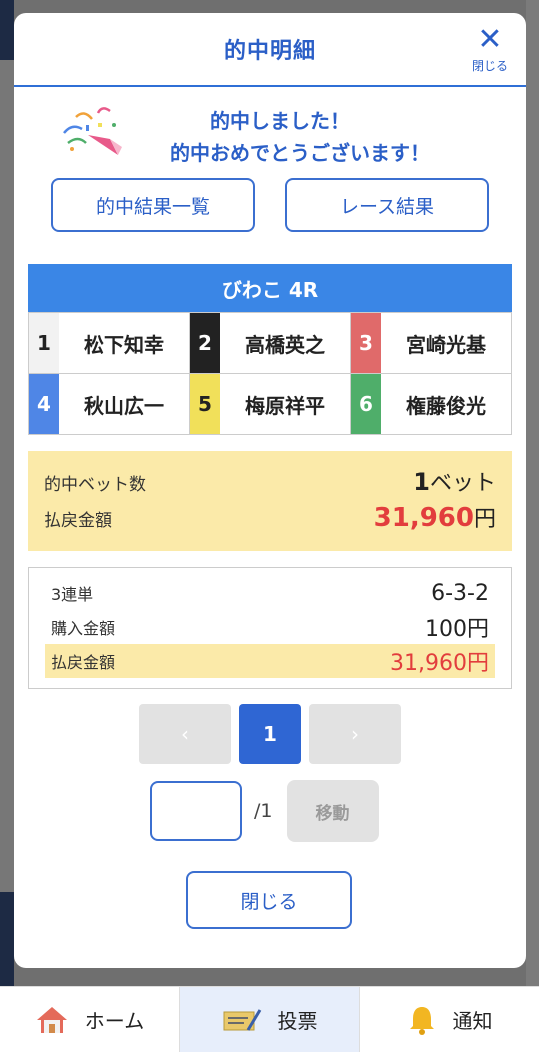 Image resolution: width=539 pixels, height=1052 pixels. What do you see at coordinates (285, 405) in the screenshot?
I see `racer-name: 梅原祥平` at bounding box center [285, 405].